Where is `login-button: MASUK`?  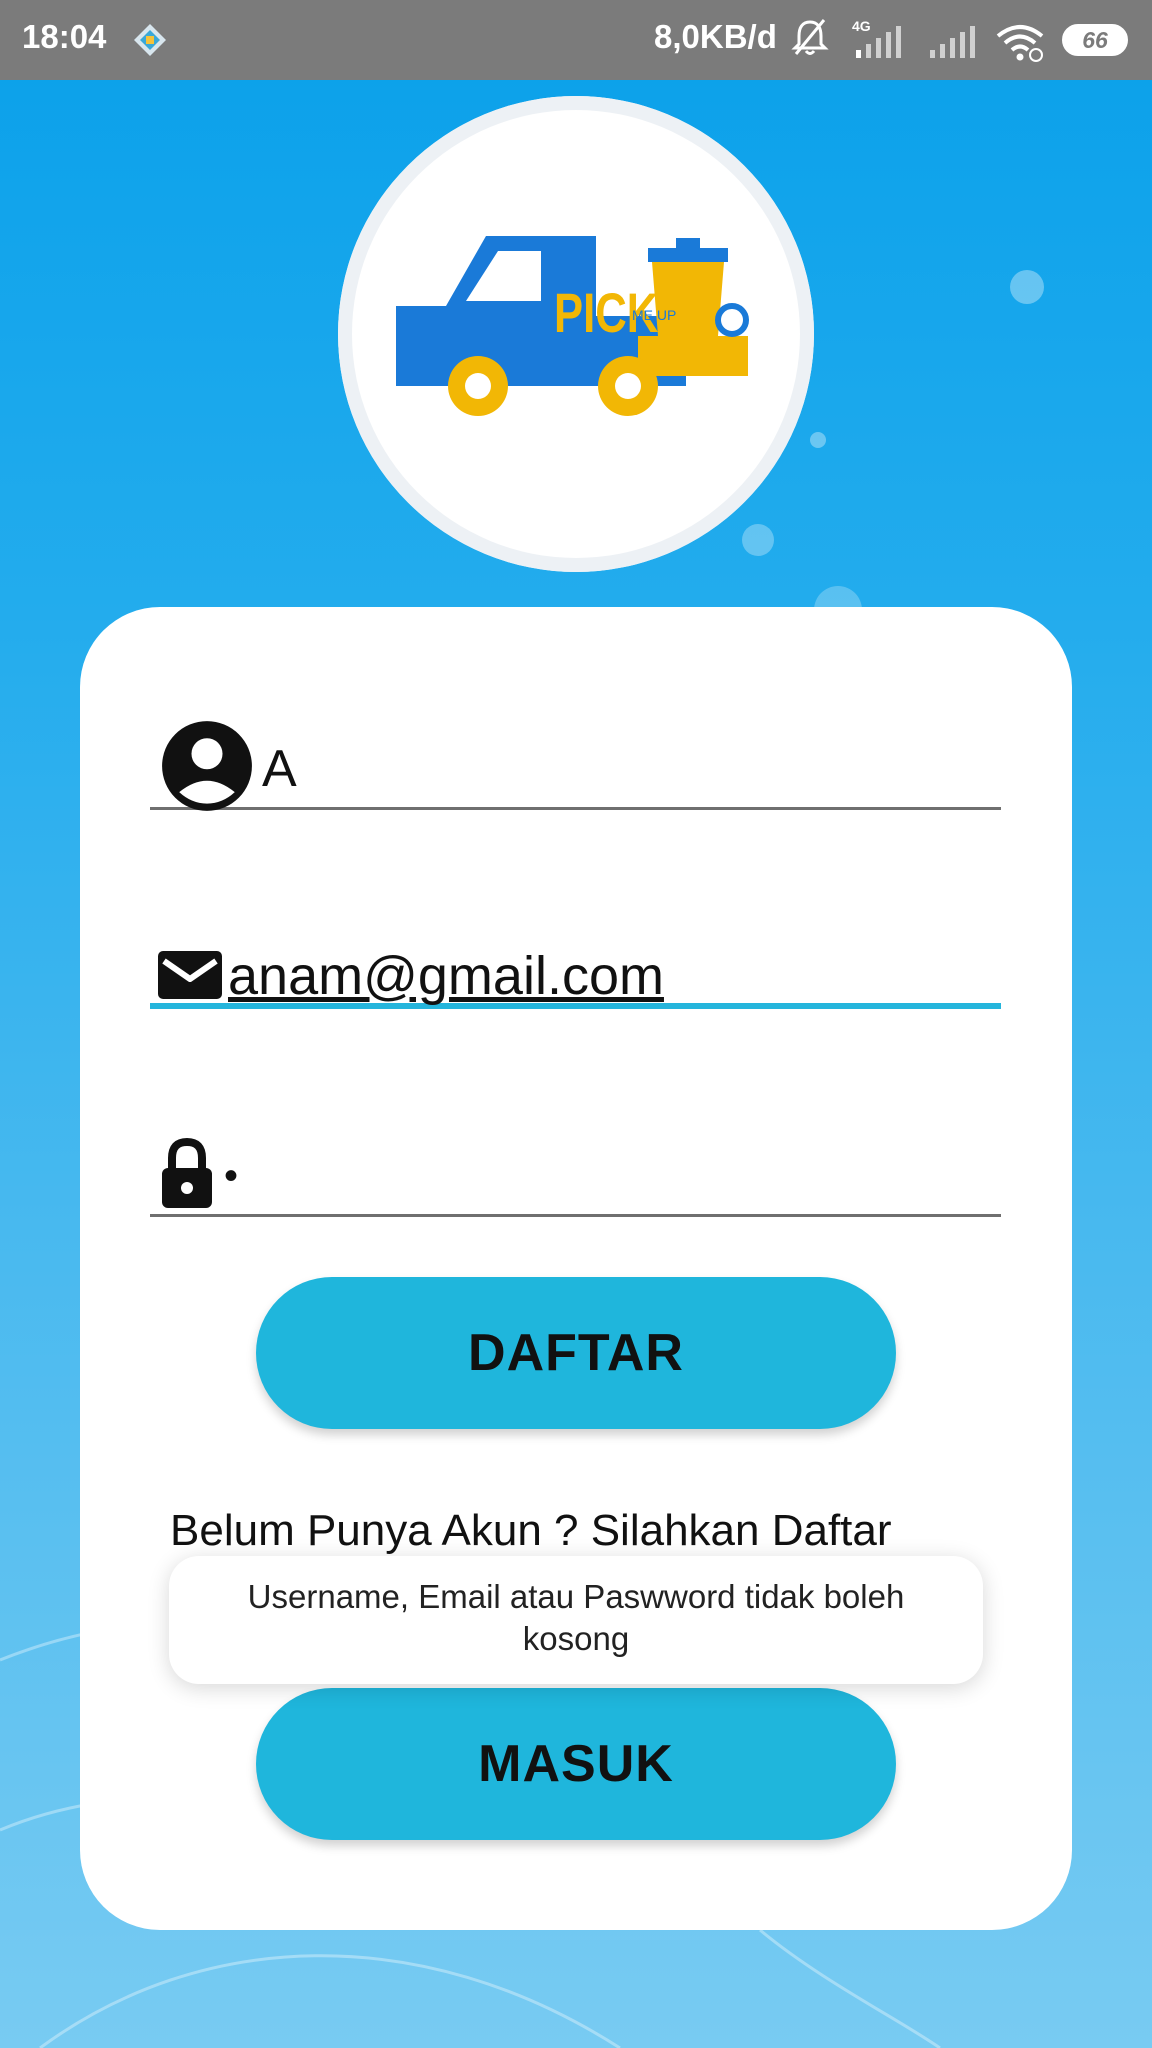
login-button: MASUK is located at coordinates (576, 1764).